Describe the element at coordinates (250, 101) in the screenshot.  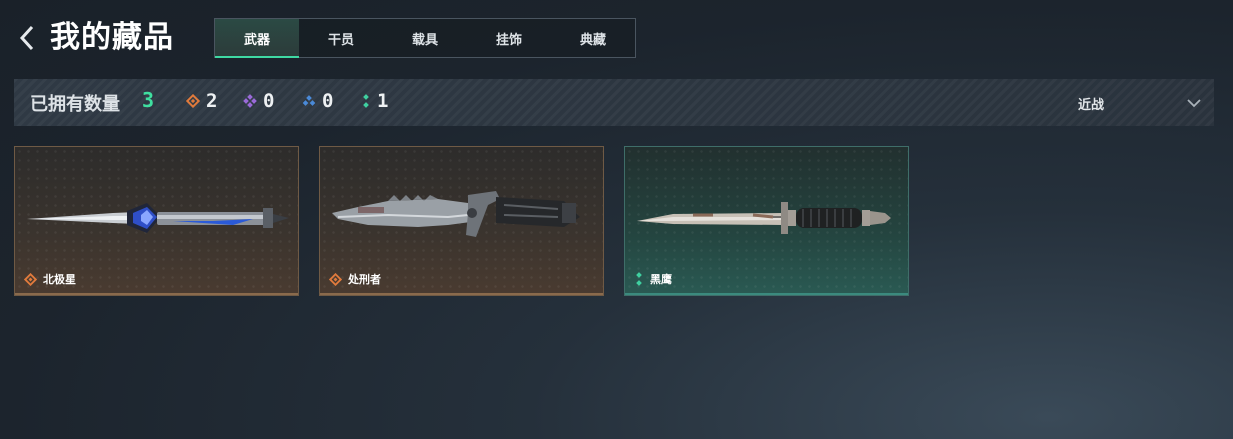
I see `purple-diamond-icon` at that location.